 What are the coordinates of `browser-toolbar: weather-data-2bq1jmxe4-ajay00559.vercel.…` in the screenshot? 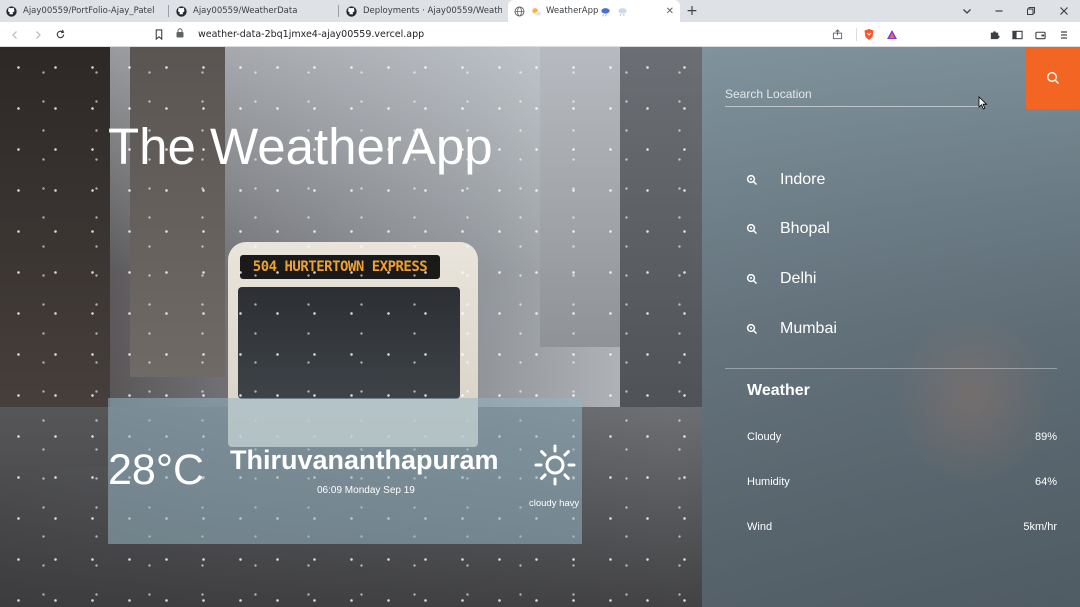 It's located at (540, 34).